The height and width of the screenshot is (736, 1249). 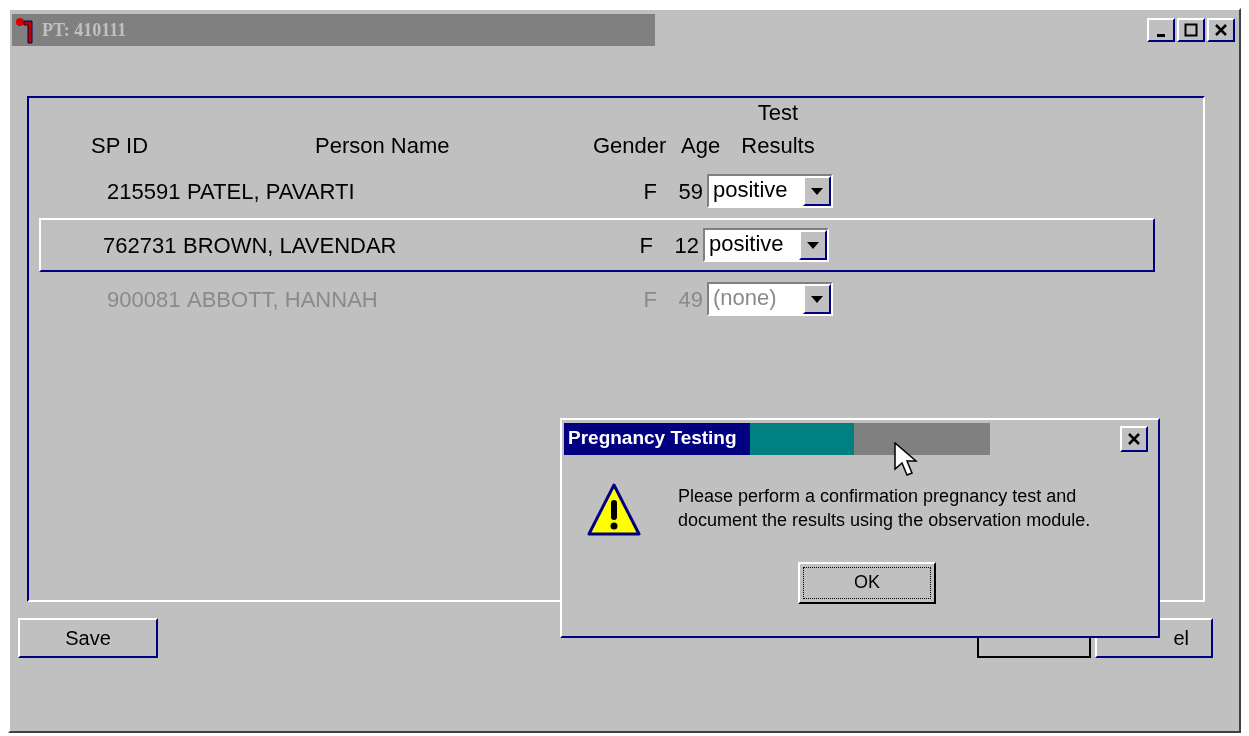 What do you see at coordinates (1161, 35) in the screenshot?
I see `minimize-icon` at bounding box center [1161, 35].